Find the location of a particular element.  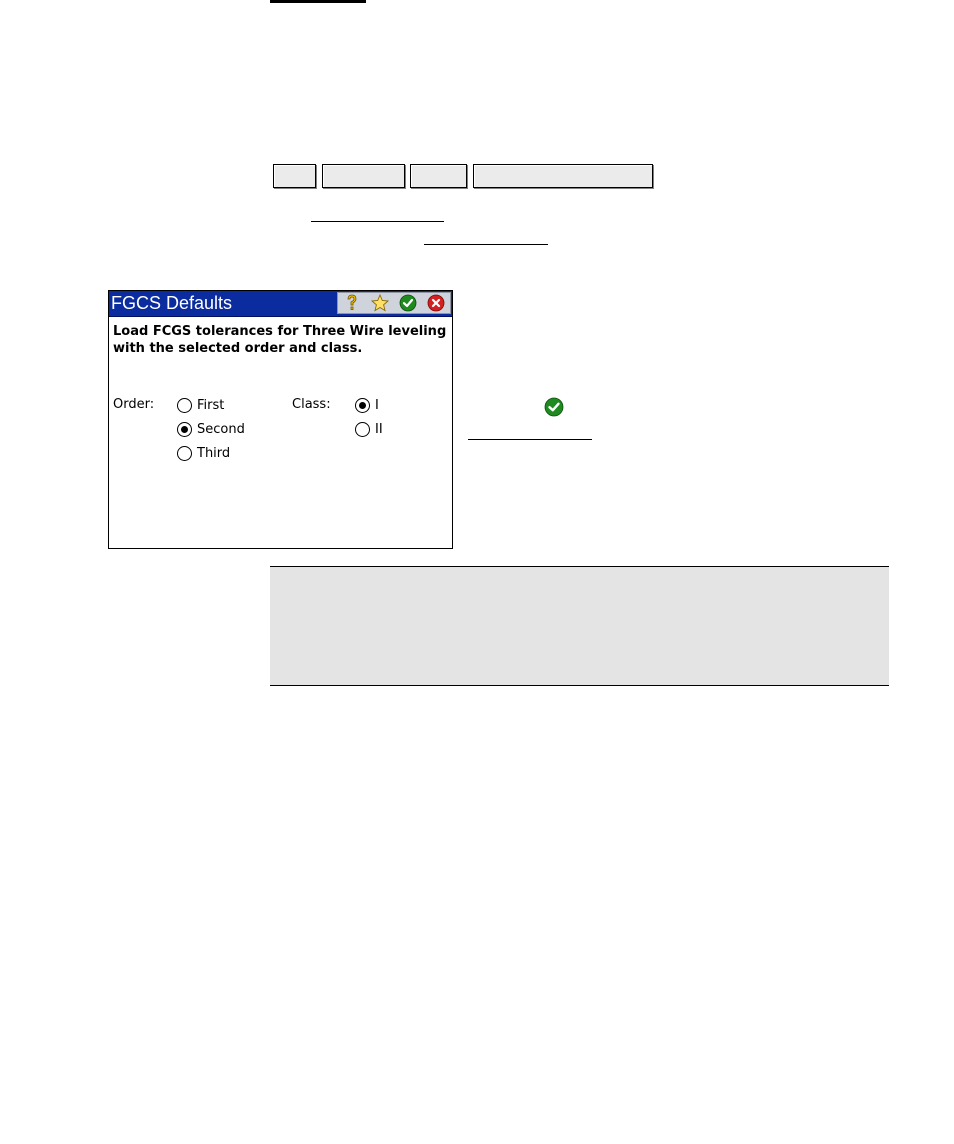

class-label: Class: is located at coordinates (311, 404).